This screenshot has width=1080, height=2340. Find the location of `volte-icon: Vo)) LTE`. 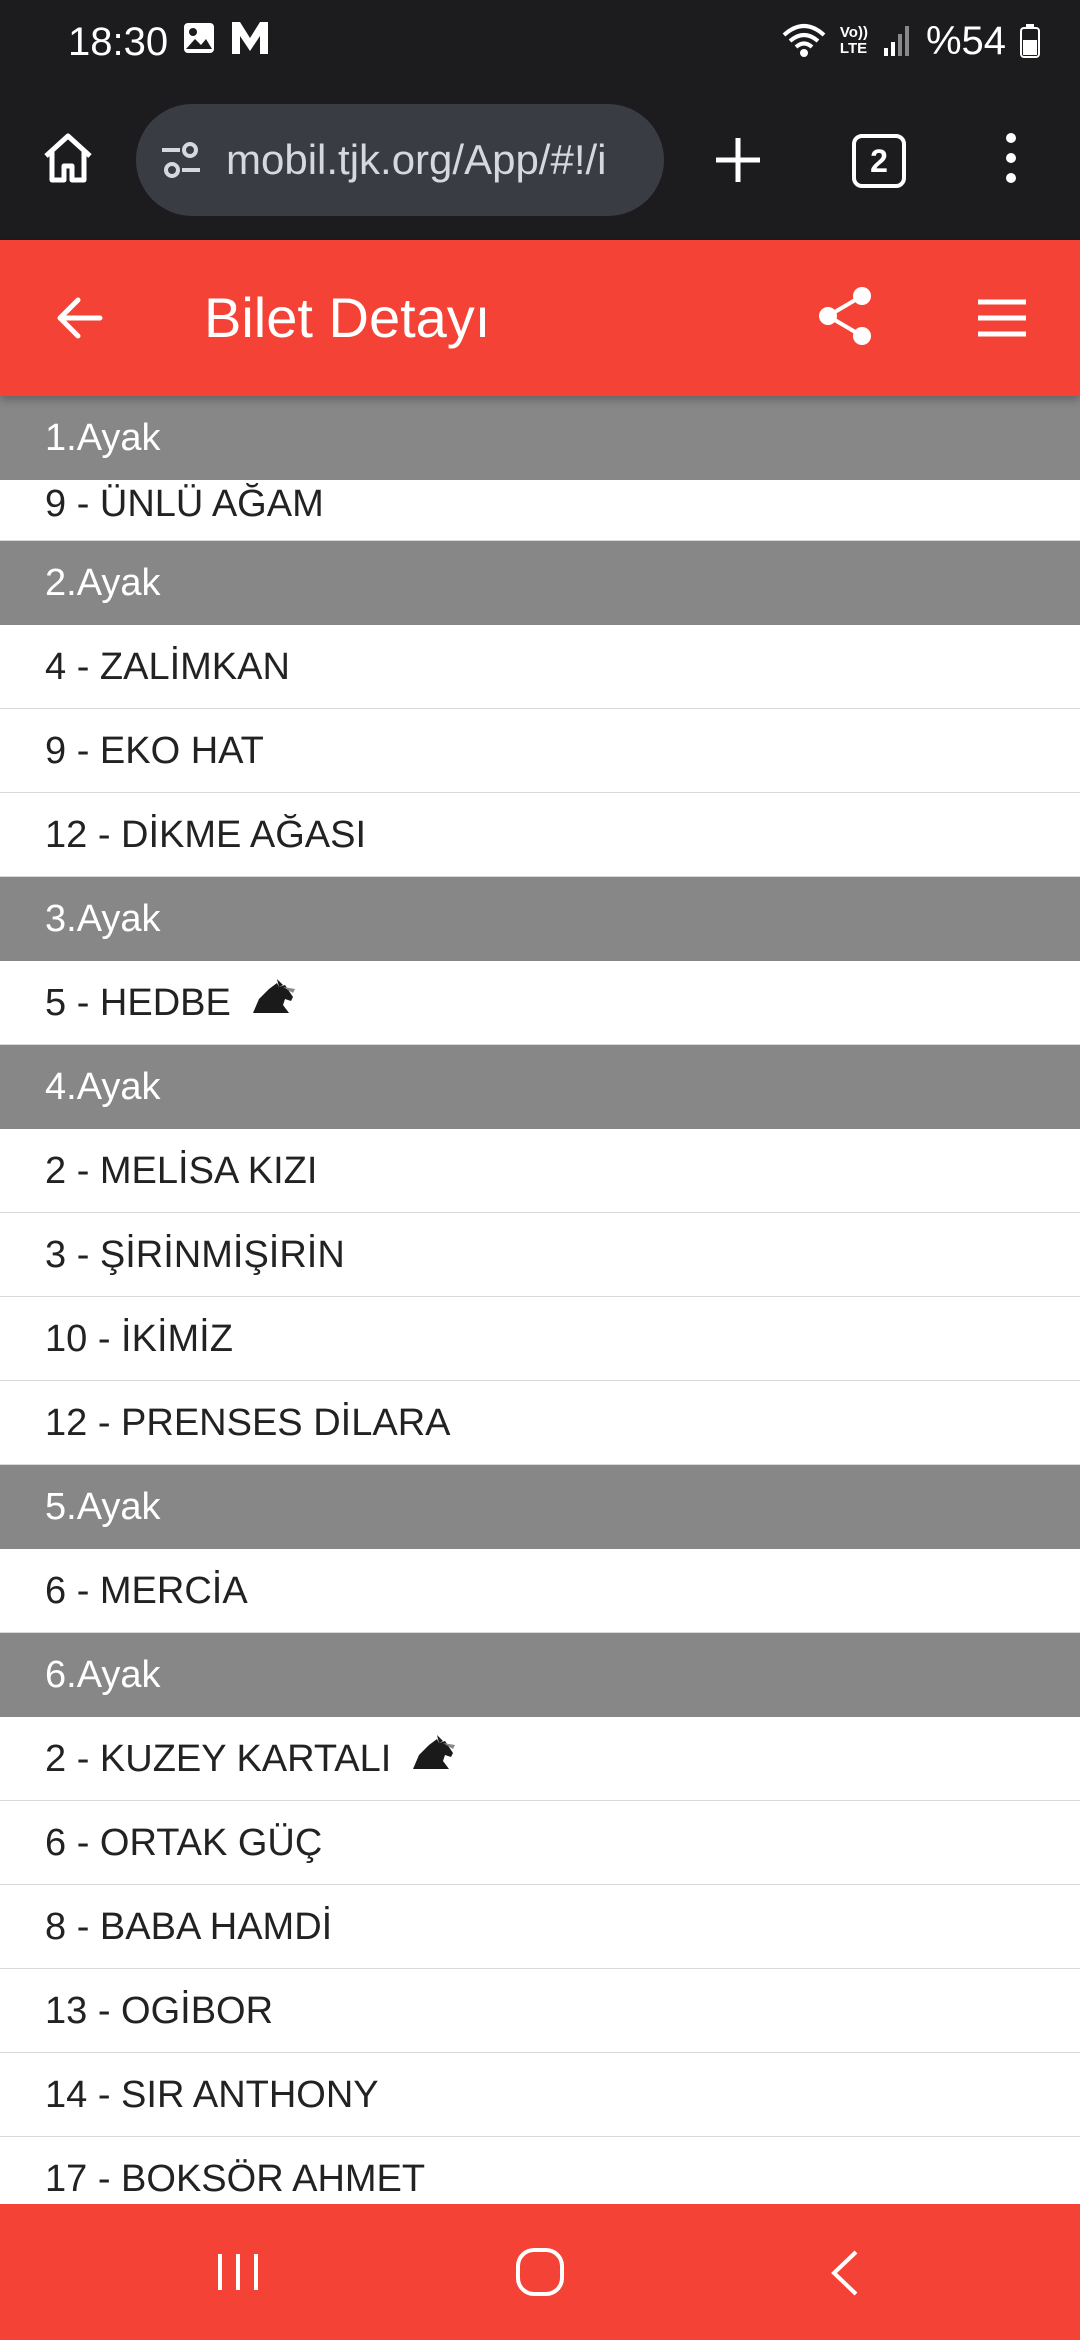

volte-icon: Vo)) LTE is located at coordinates (854, 41).